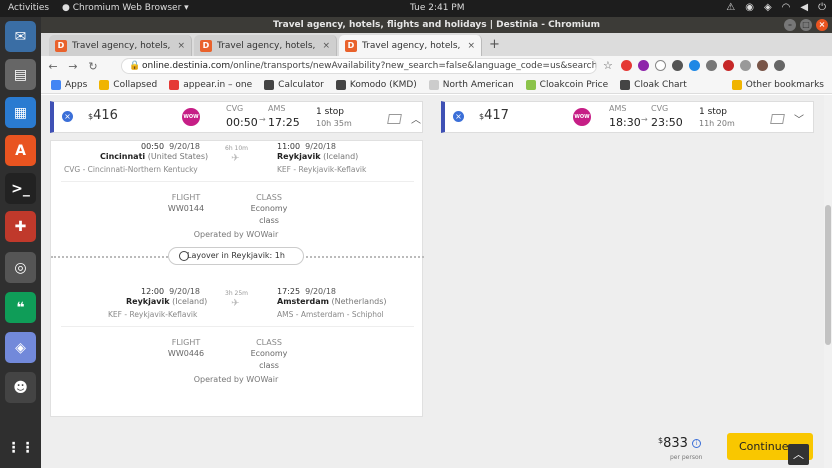 The image size is (832, 468). Describe the element at coordinates (20, 188) in the screenshot. I see `terminal-icon: >_` at that location.